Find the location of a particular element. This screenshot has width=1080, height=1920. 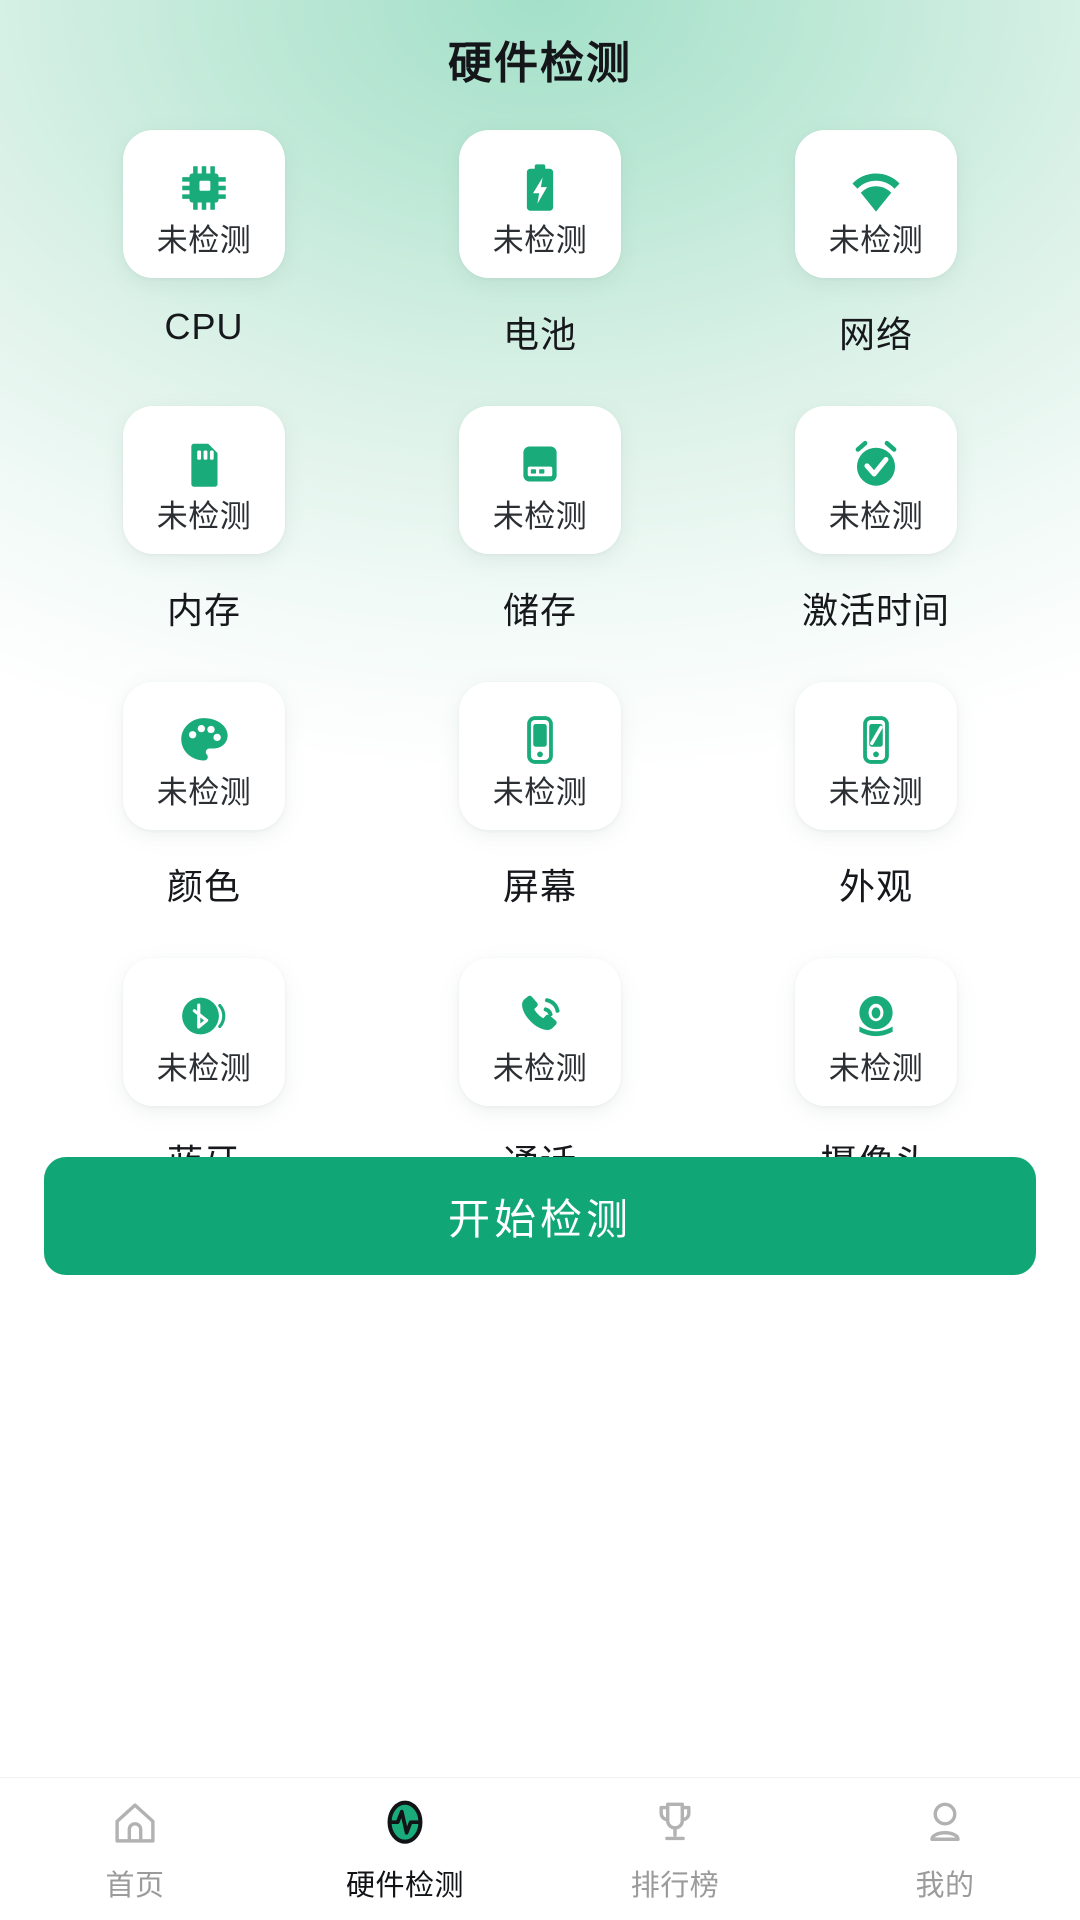

bluetooth-icon is located at coordinates (204, 1016).